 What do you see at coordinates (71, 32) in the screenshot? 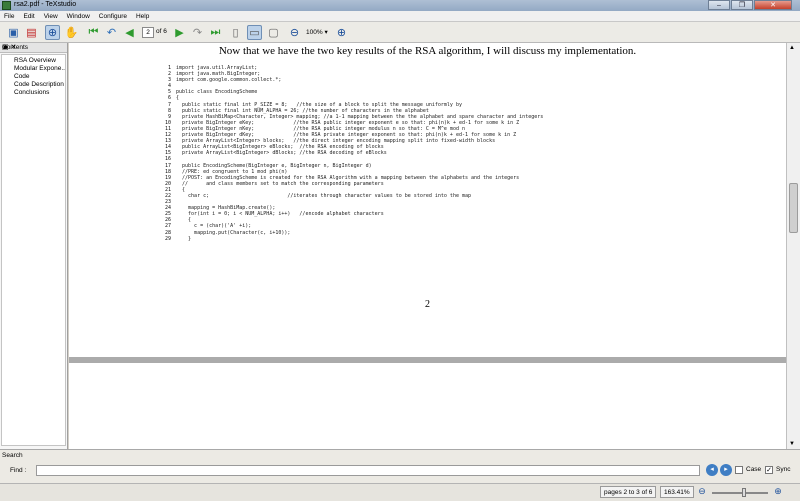
I see `hand-icon: ✋` at bounding box center [71, 32].